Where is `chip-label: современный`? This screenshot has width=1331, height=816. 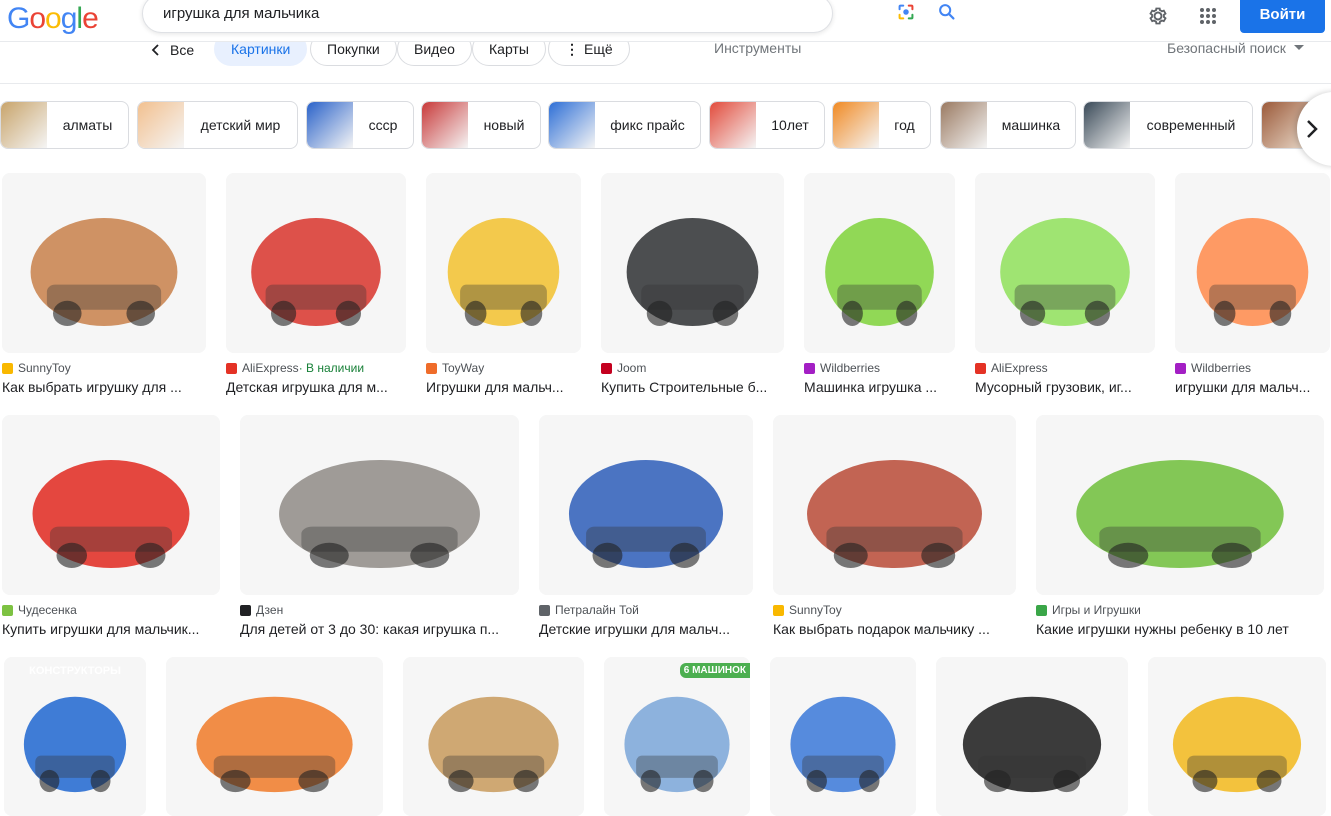 chip-label: современный is located at coordinates (1191, 125).